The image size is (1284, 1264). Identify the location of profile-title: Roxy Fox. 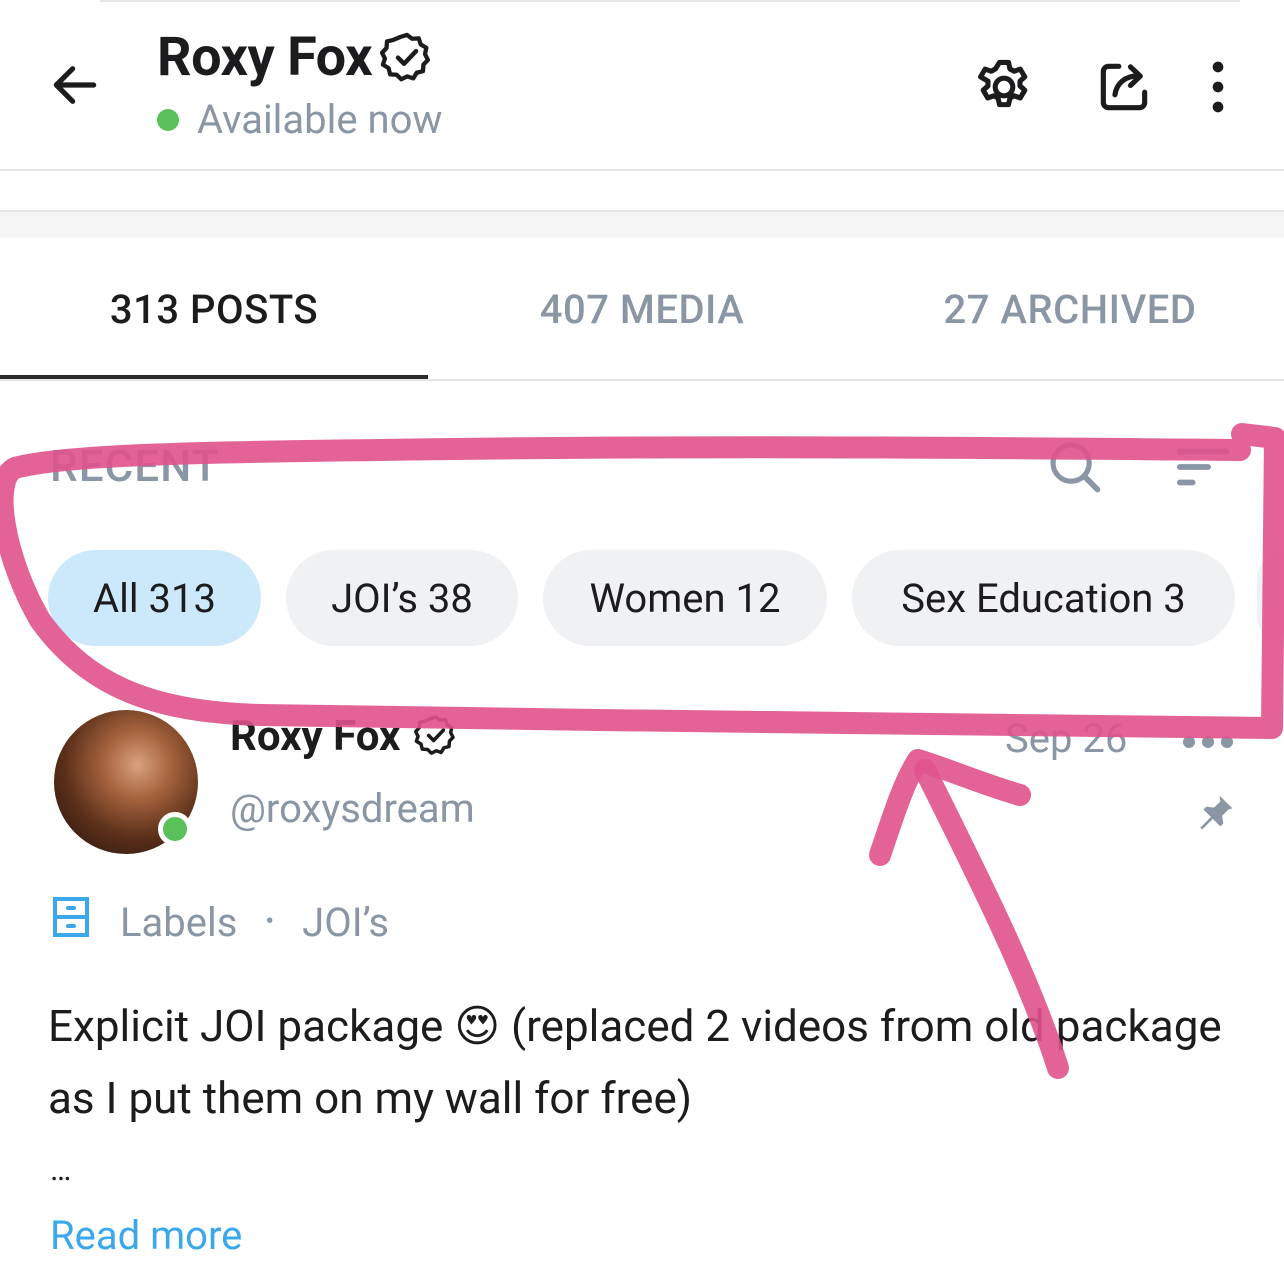
(265, 57).